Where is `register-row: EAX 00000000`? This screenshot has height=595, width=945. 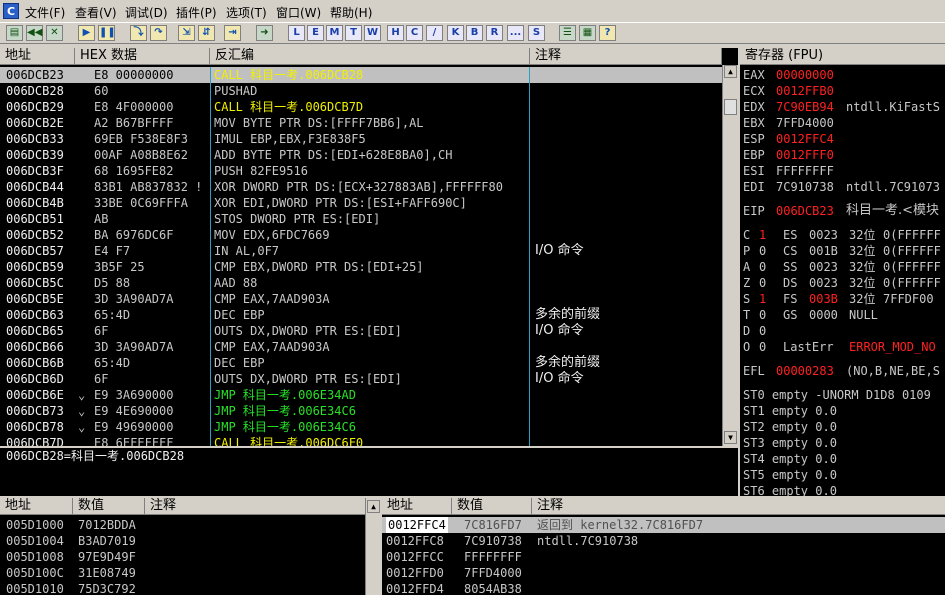 register-row: EAX 00000000 is located at coordinates (844, 75).